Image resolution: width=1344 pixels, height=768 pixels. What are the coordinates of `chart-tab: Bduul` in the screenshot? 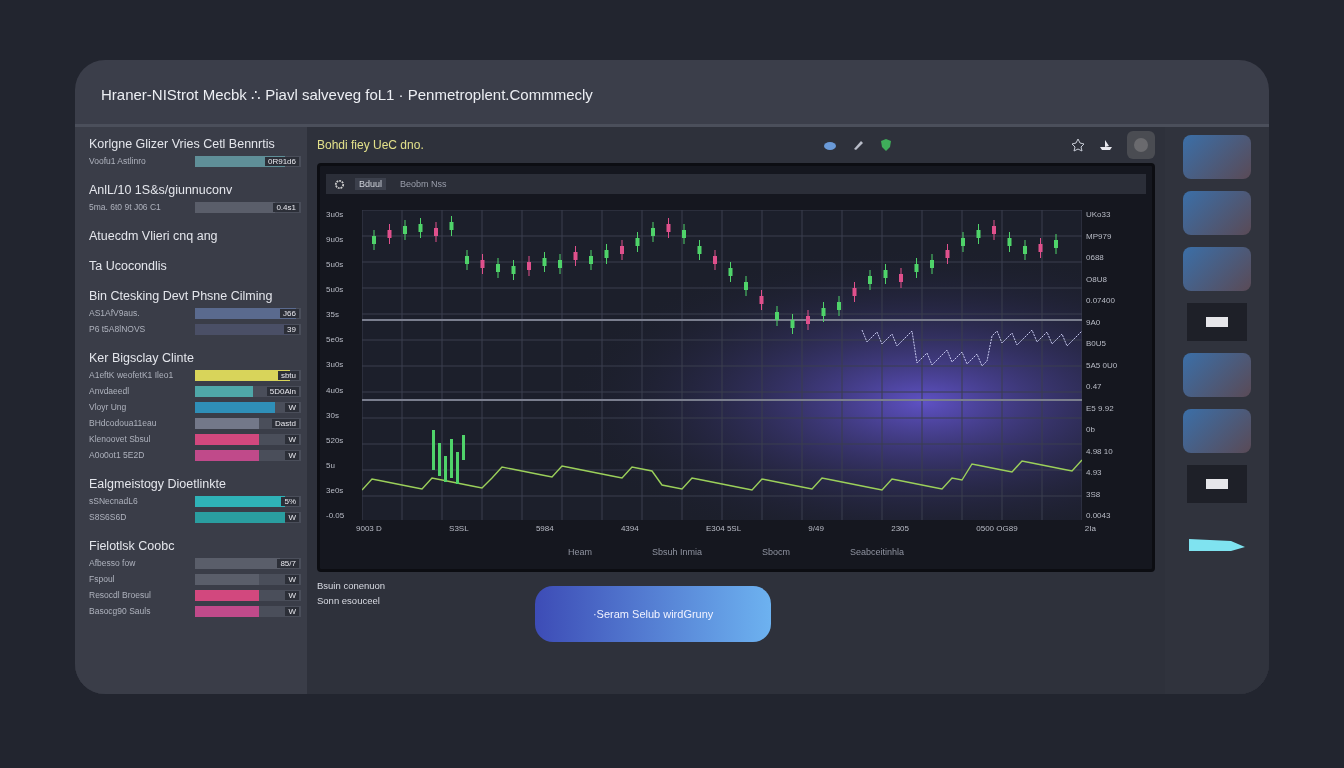 It's located at (371, 184).